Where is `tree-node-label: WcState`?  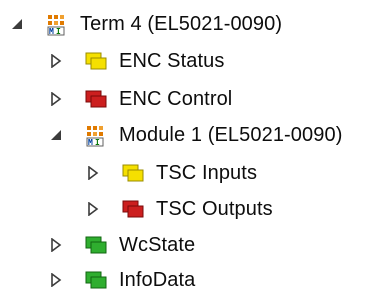 tree-node-label: WcState is located at coordinates (157, 245).